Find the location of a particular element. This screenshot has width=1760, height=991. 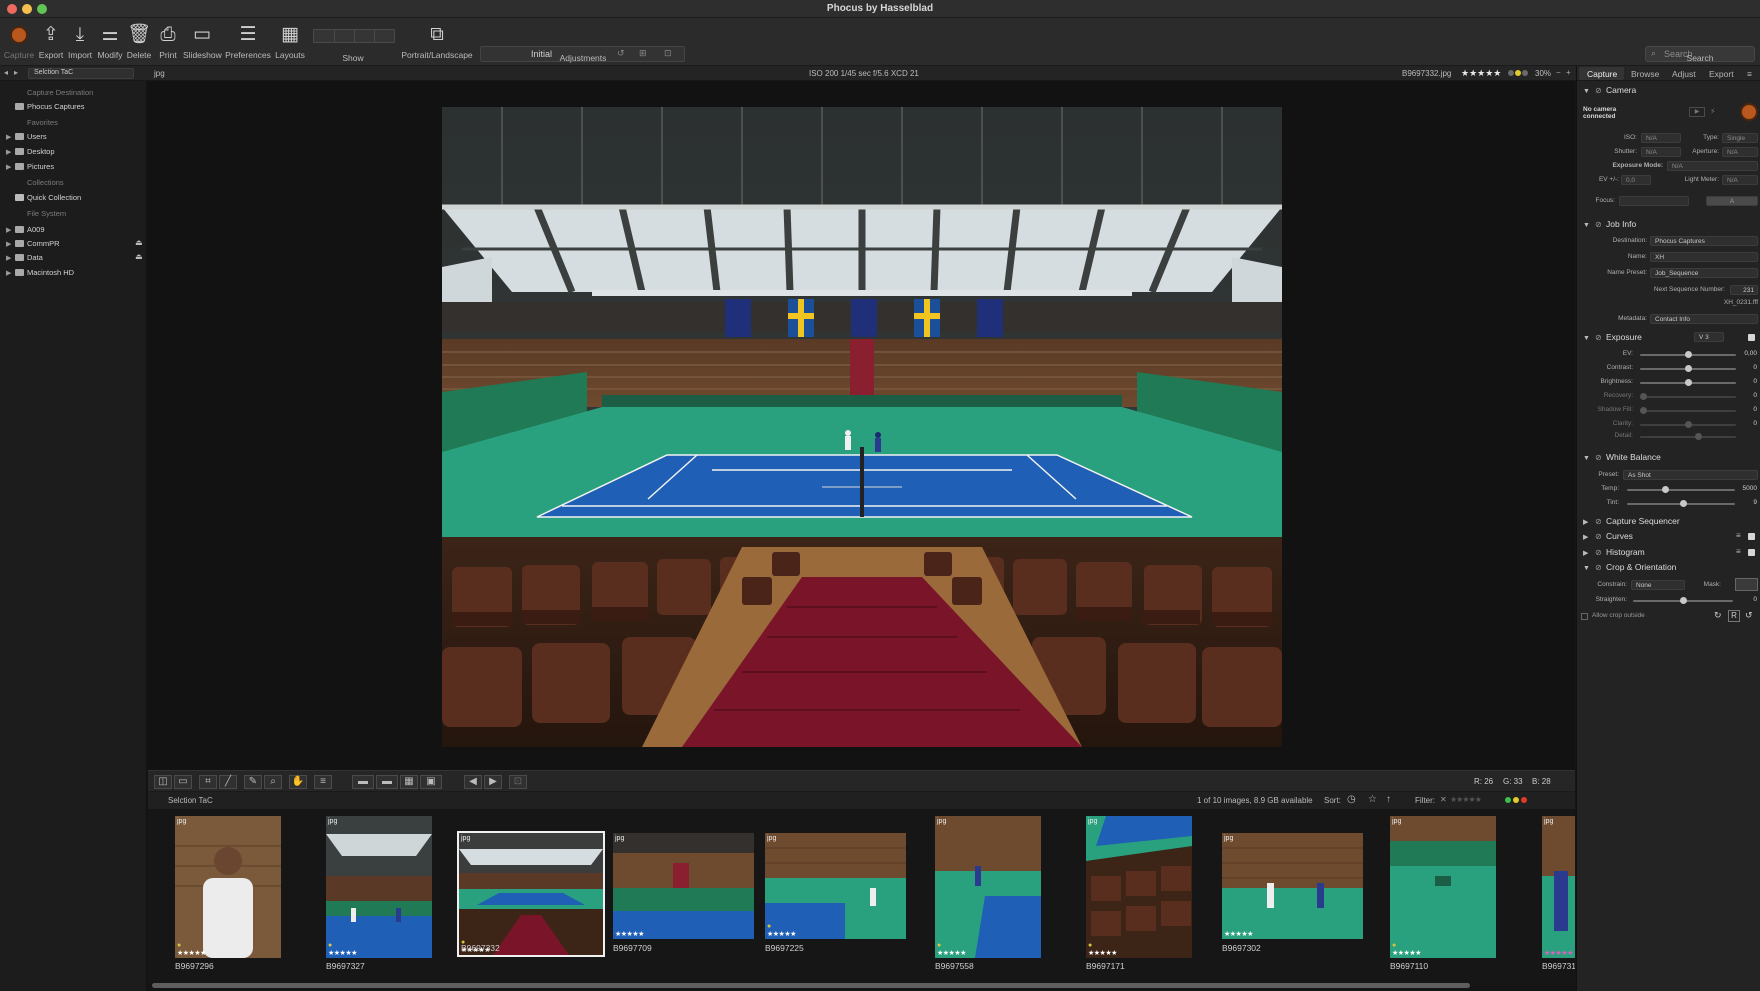

filter-red-tag is located at coordinates (1524, 800).